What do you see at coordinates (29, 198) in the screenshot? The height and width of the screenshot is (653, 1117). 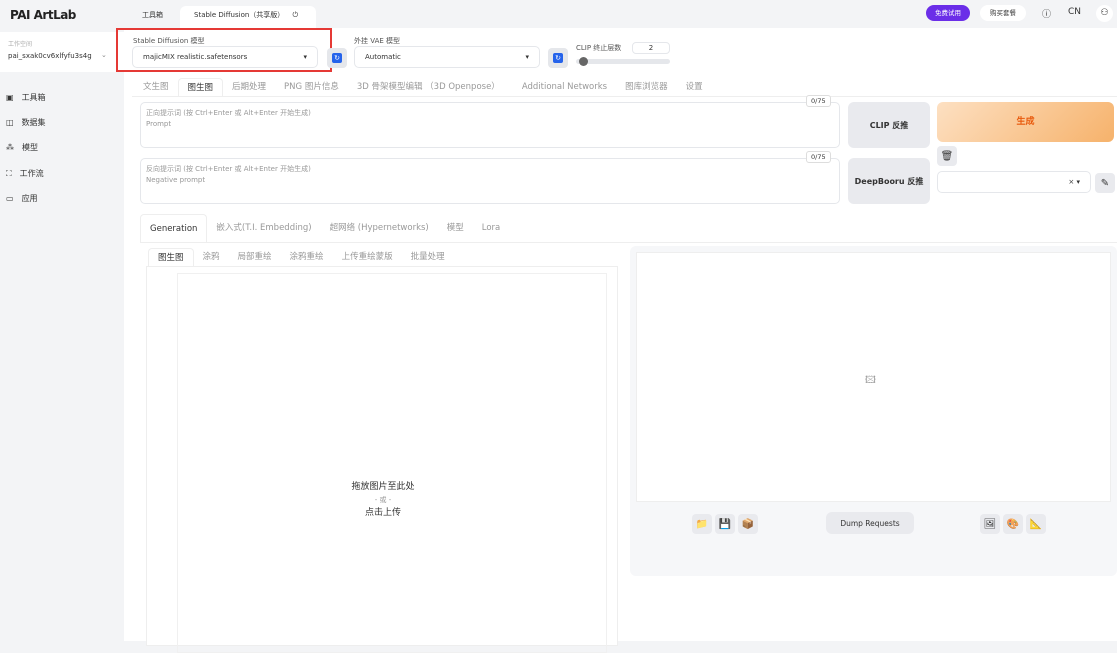 I see `sidebar-item-label: 应用` at bounding box center [29, 198].